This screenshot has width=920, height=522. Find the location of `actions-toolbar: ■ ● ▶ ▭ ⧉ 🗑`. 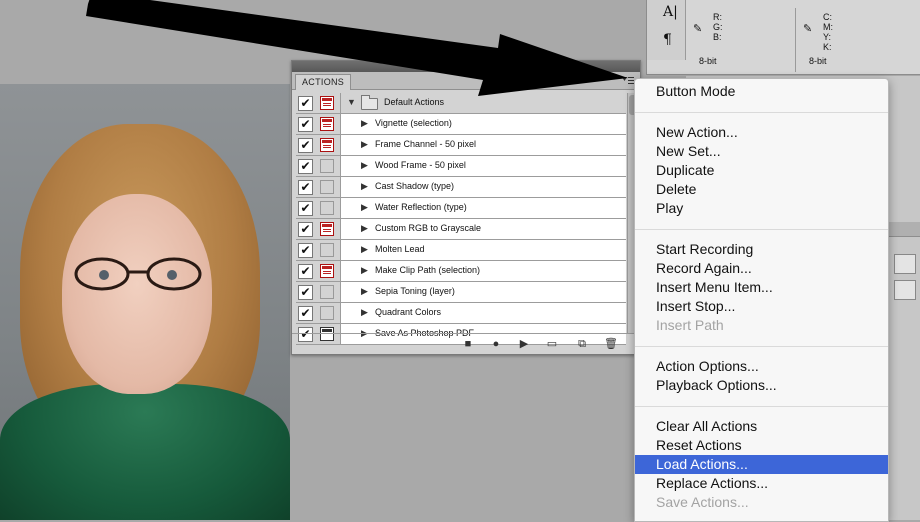

actions-toolbar: ■ ● ▶ ▭ ⧉ 🗑 is located at coordinates (466, 343).